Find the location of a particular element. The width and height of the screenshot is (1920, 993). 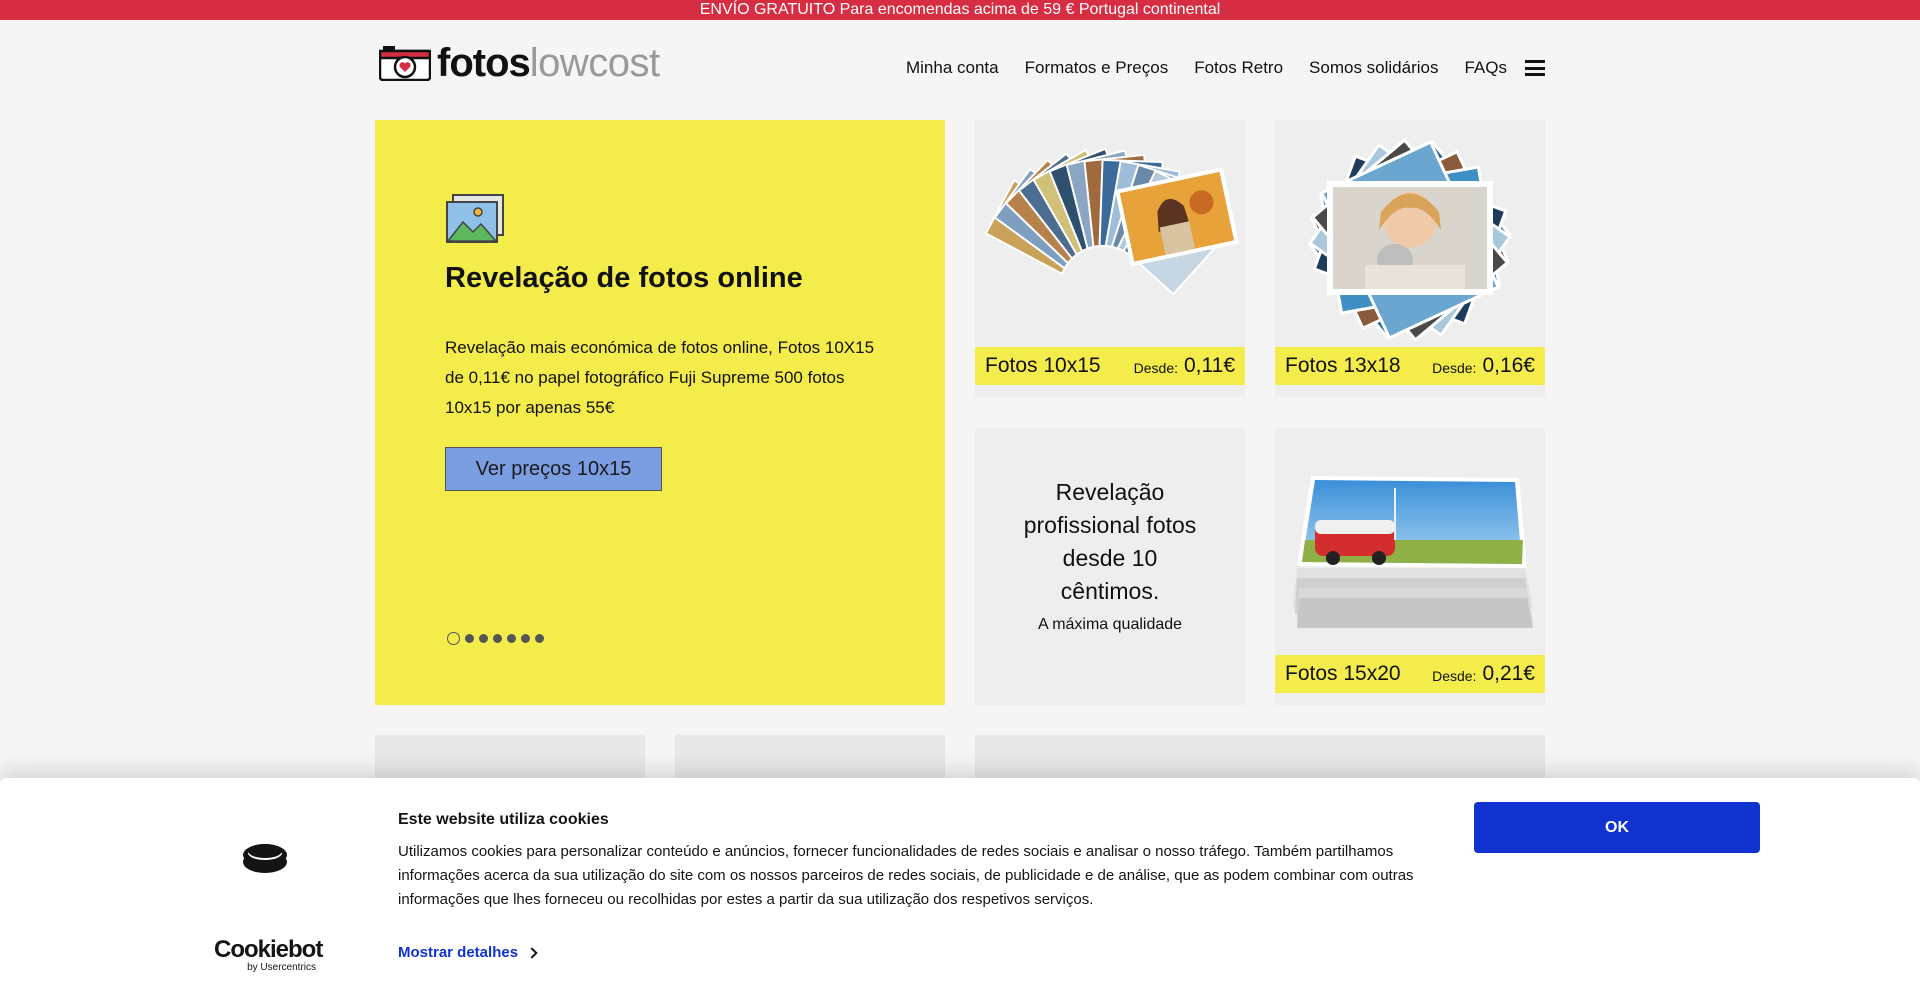

product-price: 0,11€ is located at coordinates (1209, 365).